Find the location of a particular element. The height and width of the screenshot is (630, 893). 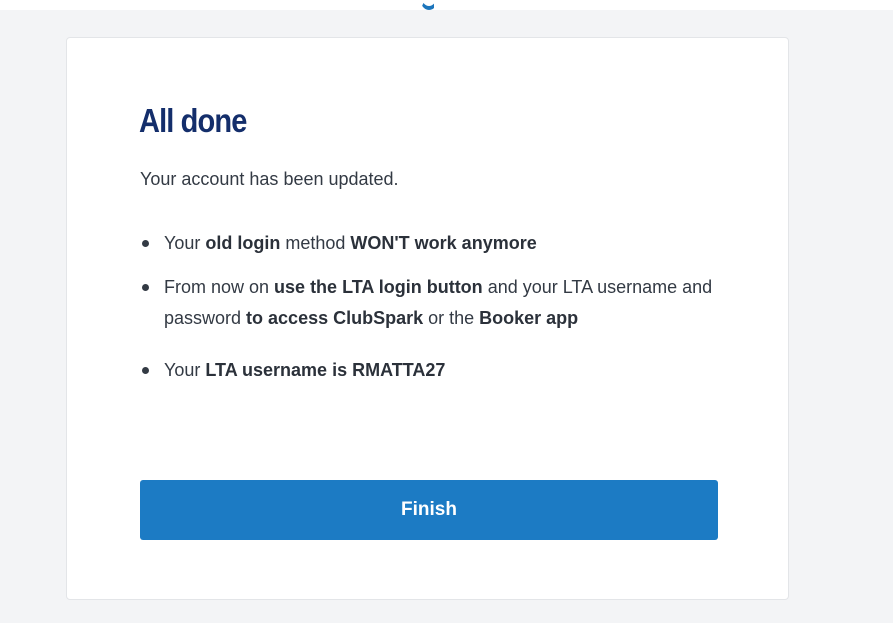

list-item: Your LTA username is RMATTA27 is located at coordinates (435, 370).